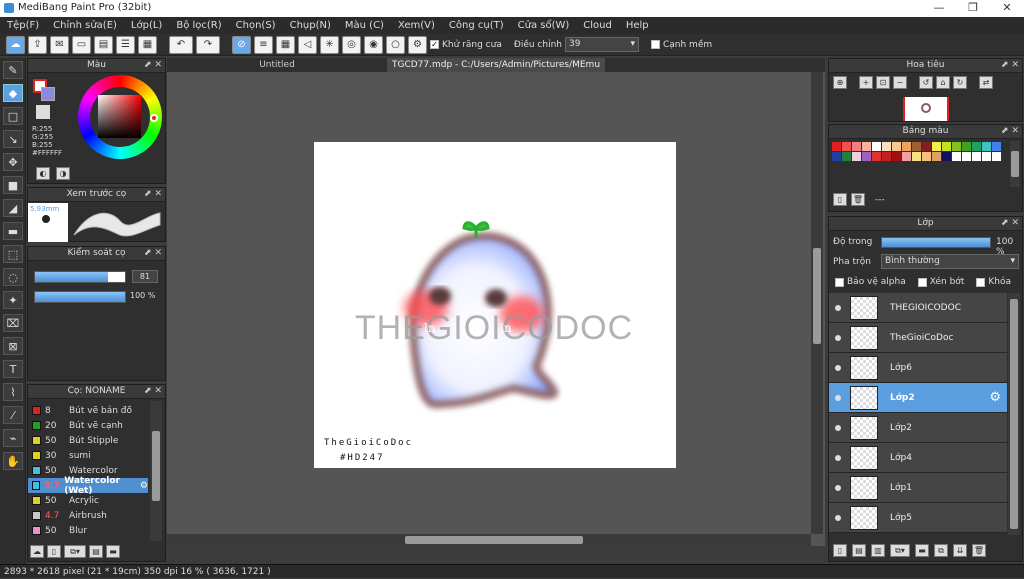  I want to click on brush-list-item: 3.7 Watercolor (Wet) ⚙, so click(88, 486).